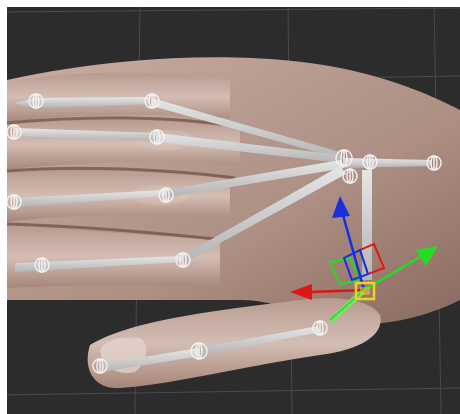 The width and height of the screenshot is (460, 414). I want to click on viewport-left-frame, so click(3, 207).